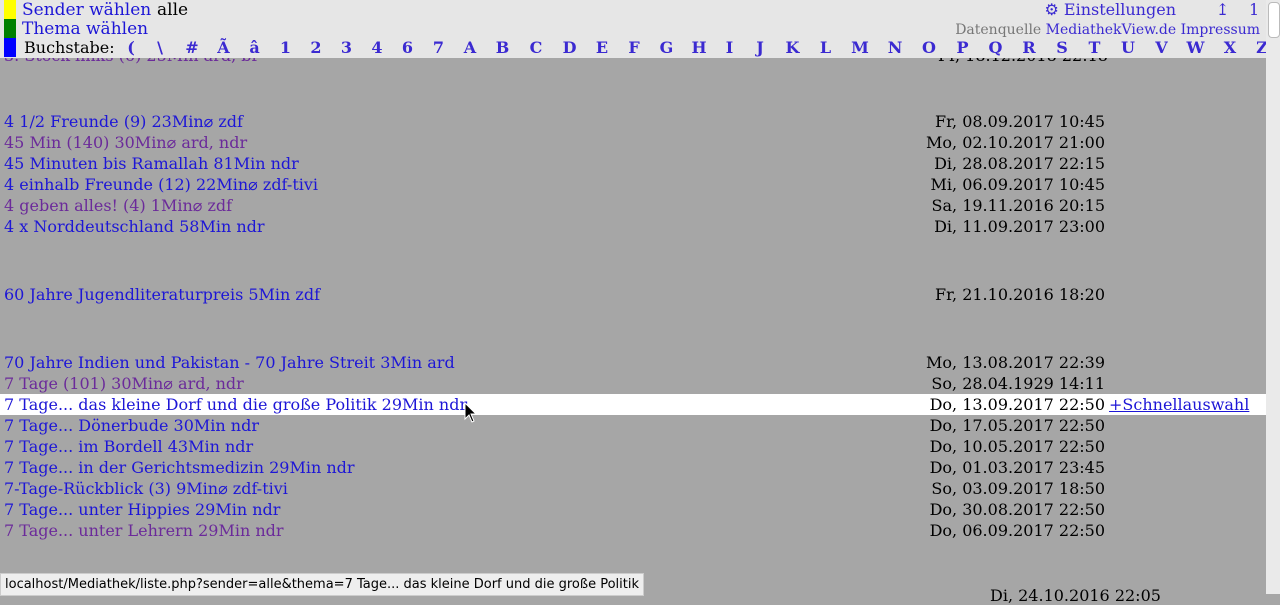 This screenshot has width=1280, height=605. I want to click on list-item-date: Di, 28.08.2017 22:15, so click(1019, 163).